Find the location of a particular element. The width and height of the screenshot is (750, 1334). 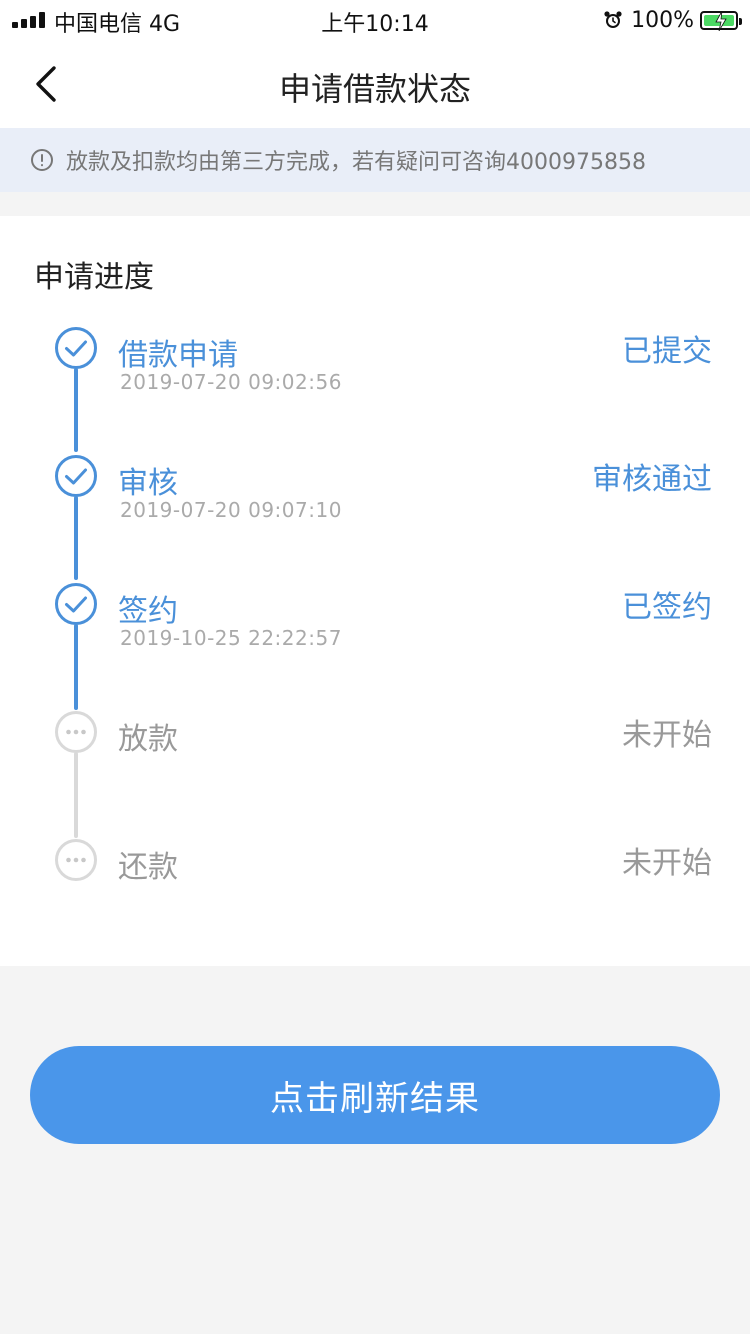

progress-step: 放款 未开始 is located at coordinates (375, 750).